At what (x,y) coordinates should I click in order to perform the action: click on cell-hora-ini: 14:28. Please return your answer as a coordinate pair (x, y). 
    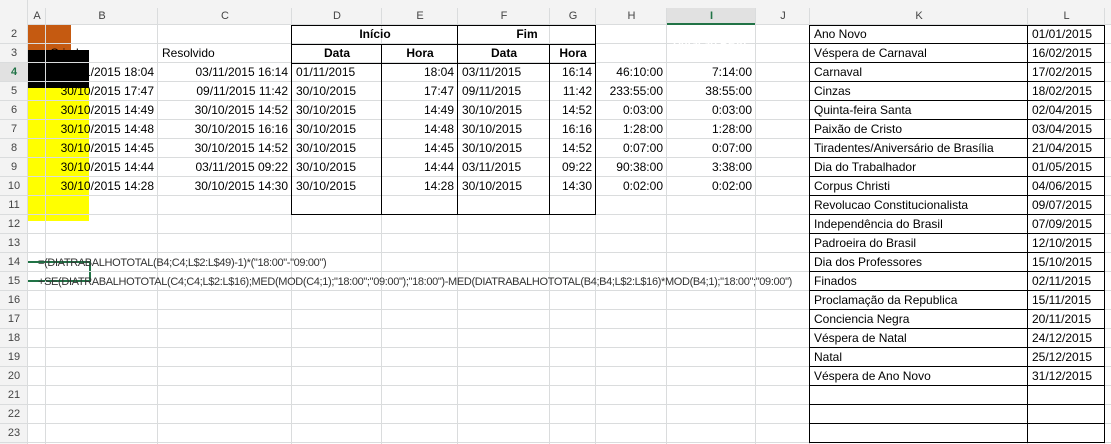
    Looking at the image, I should click on (420, 186).